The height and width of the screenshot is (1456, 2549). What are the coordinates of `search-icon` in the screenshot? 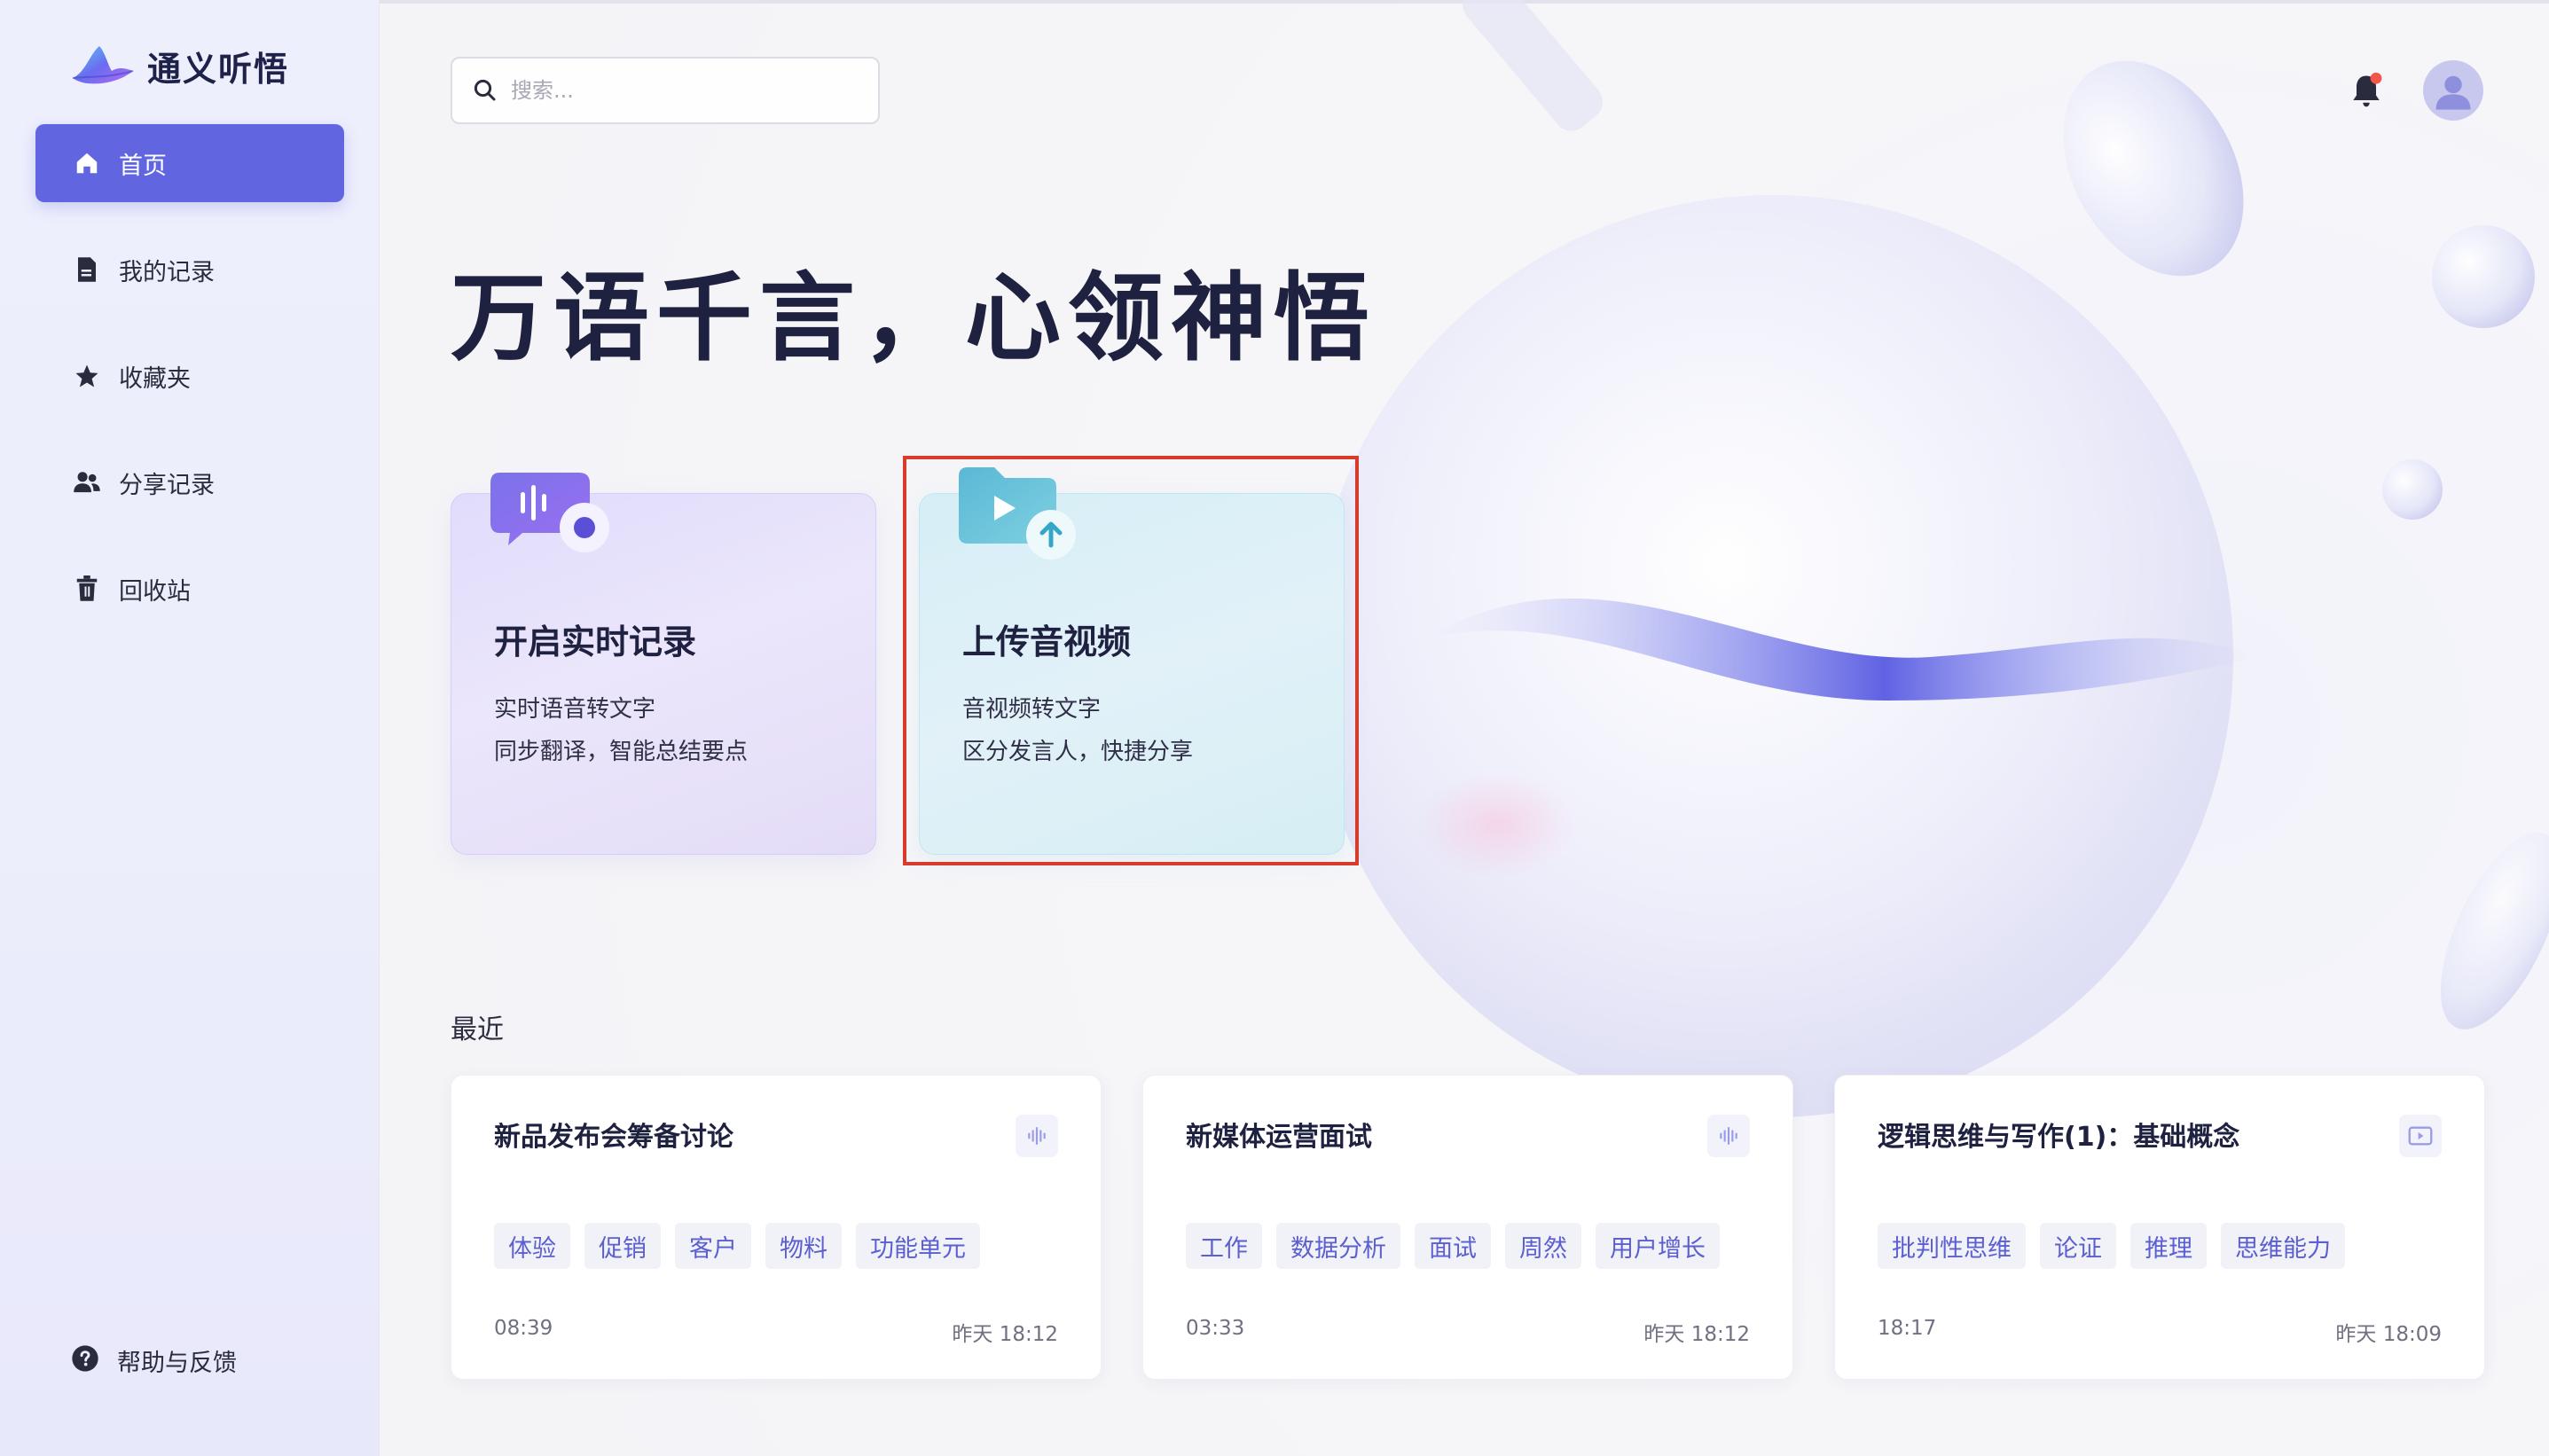 It's located at (485, 90).